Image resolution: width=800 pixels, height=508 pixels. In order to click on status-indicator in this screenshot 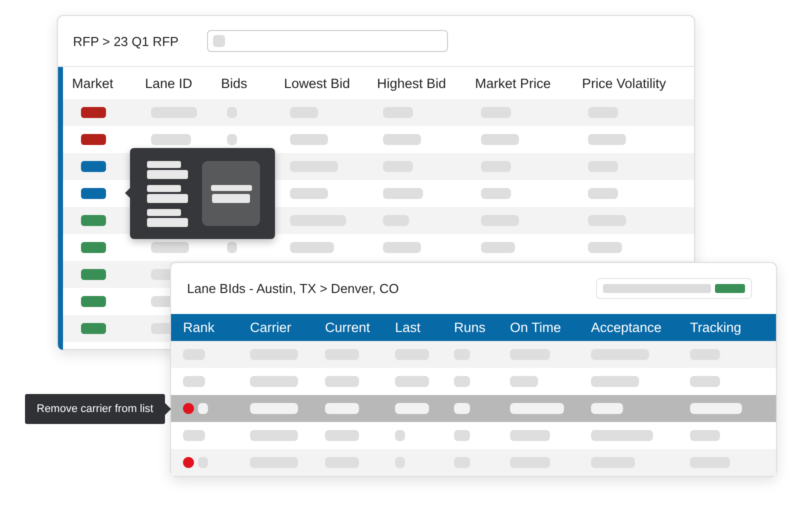, I will do `click(730, 288)`.